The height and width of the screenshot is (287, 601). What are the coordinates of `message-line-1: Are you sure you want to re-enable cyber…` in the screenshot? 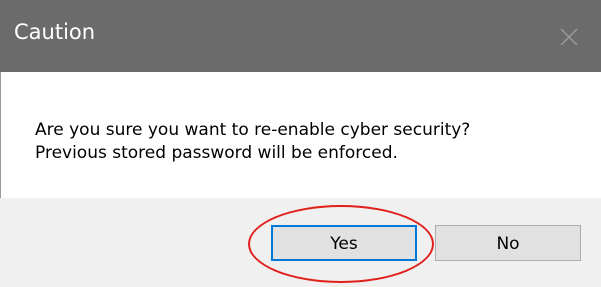 It's located at (253, 130).